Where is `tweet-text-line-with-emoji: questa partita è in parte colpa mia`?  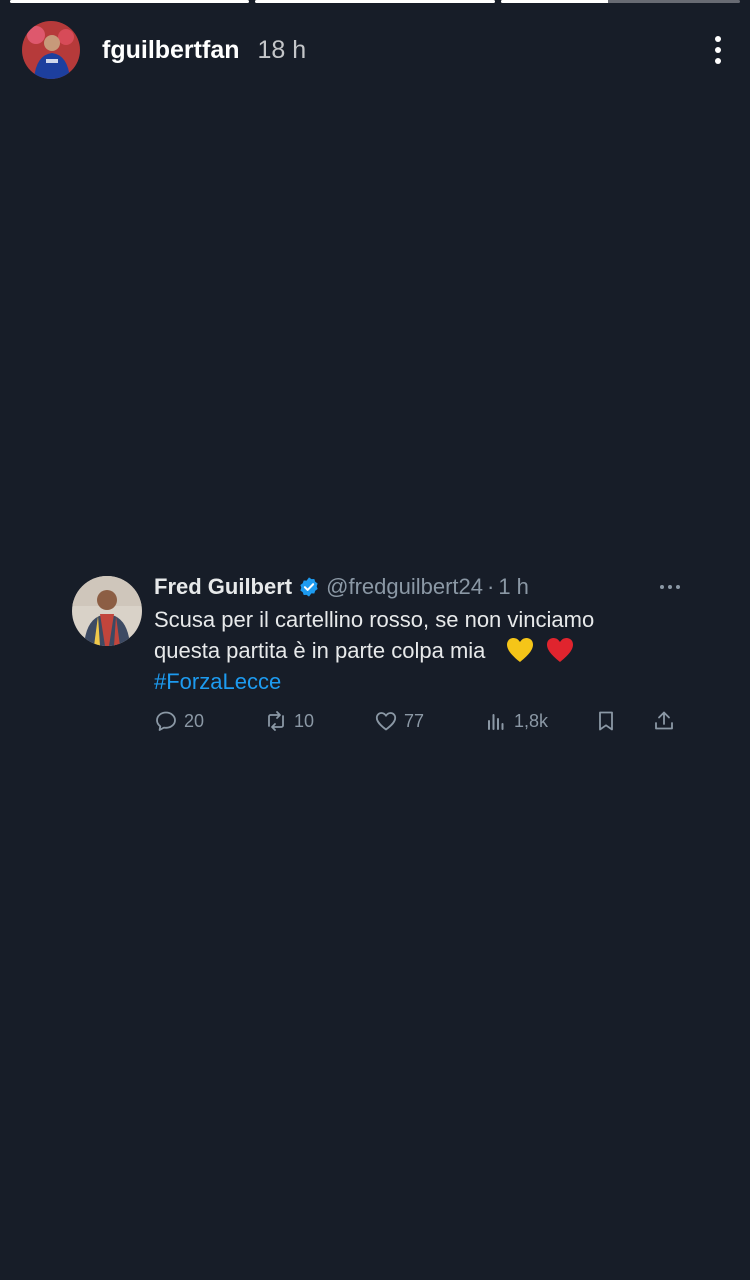
tweet-text-line-with-emoji: questa partita è in parte colpa mia is located at coordinates (418, 650).